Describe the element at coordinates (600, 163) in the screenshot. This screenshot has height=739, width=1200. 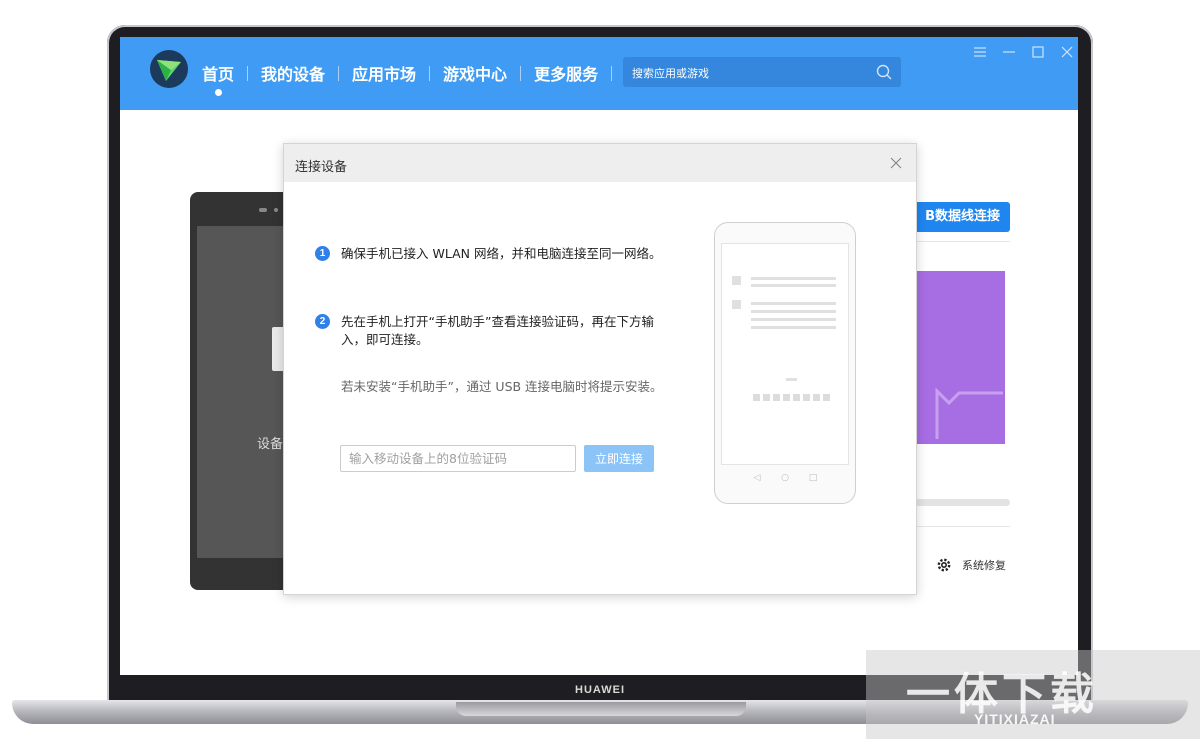
I see `dialog-header: 连接设备` at that location.